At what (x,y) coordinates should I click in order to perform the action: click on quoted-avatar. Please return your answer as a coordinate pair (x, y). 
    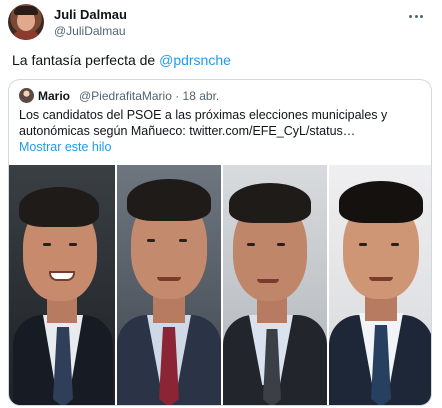
    Looking at the image, I should click on (26, 95).